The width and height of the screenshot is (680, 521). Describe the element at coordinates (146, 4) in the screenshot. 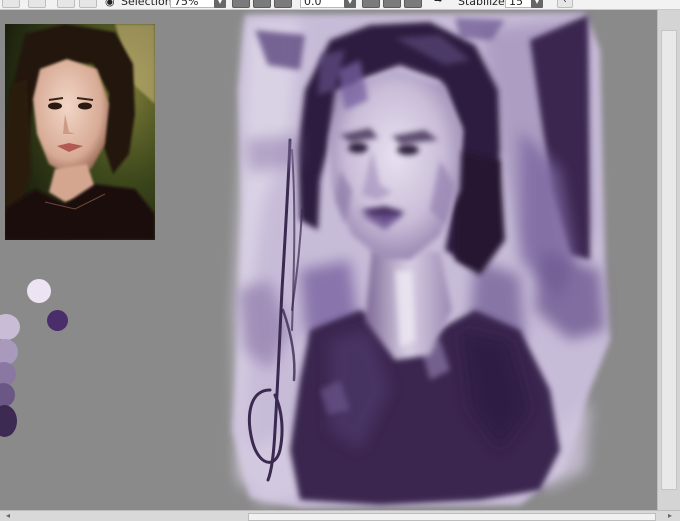

I see `selection-label: Selection` at that location.